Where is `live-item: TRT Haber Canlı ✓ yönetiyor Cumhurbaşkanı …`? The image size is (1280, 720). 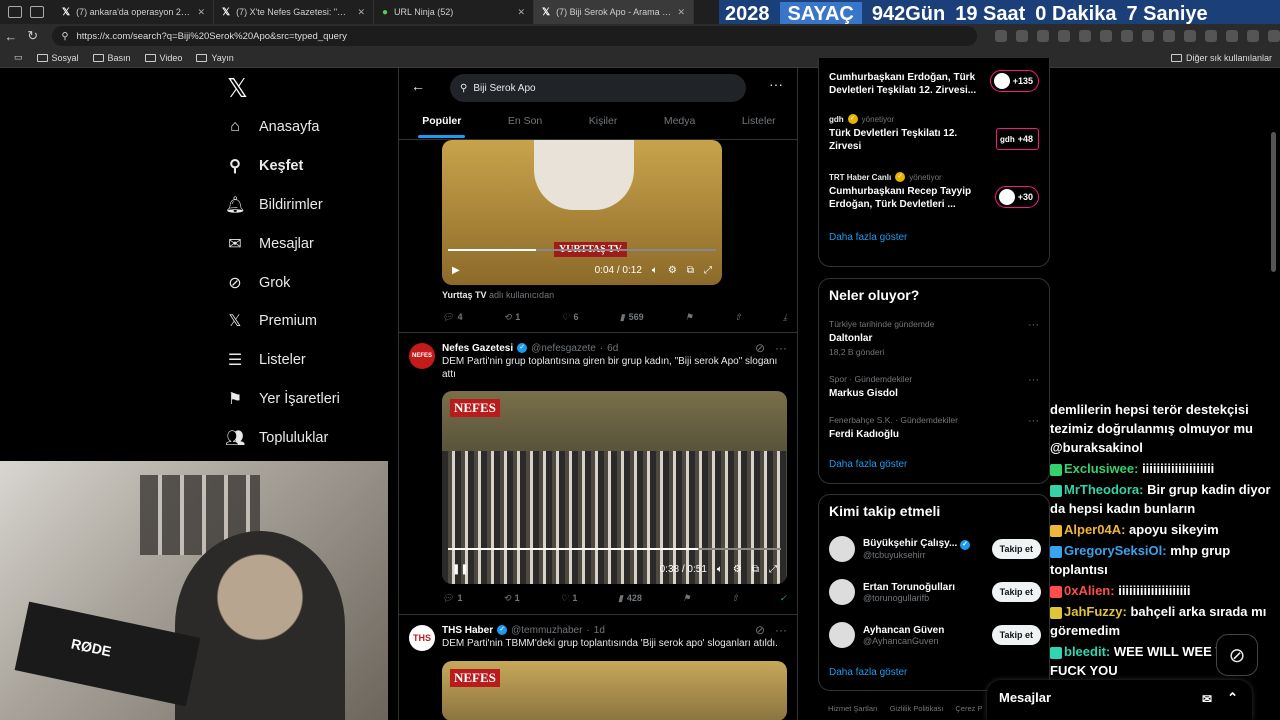
live-item: TRT Haber Canlı ✓ yönetiyor Cumhurbaşkanı … is located at coordinates (904, 191).